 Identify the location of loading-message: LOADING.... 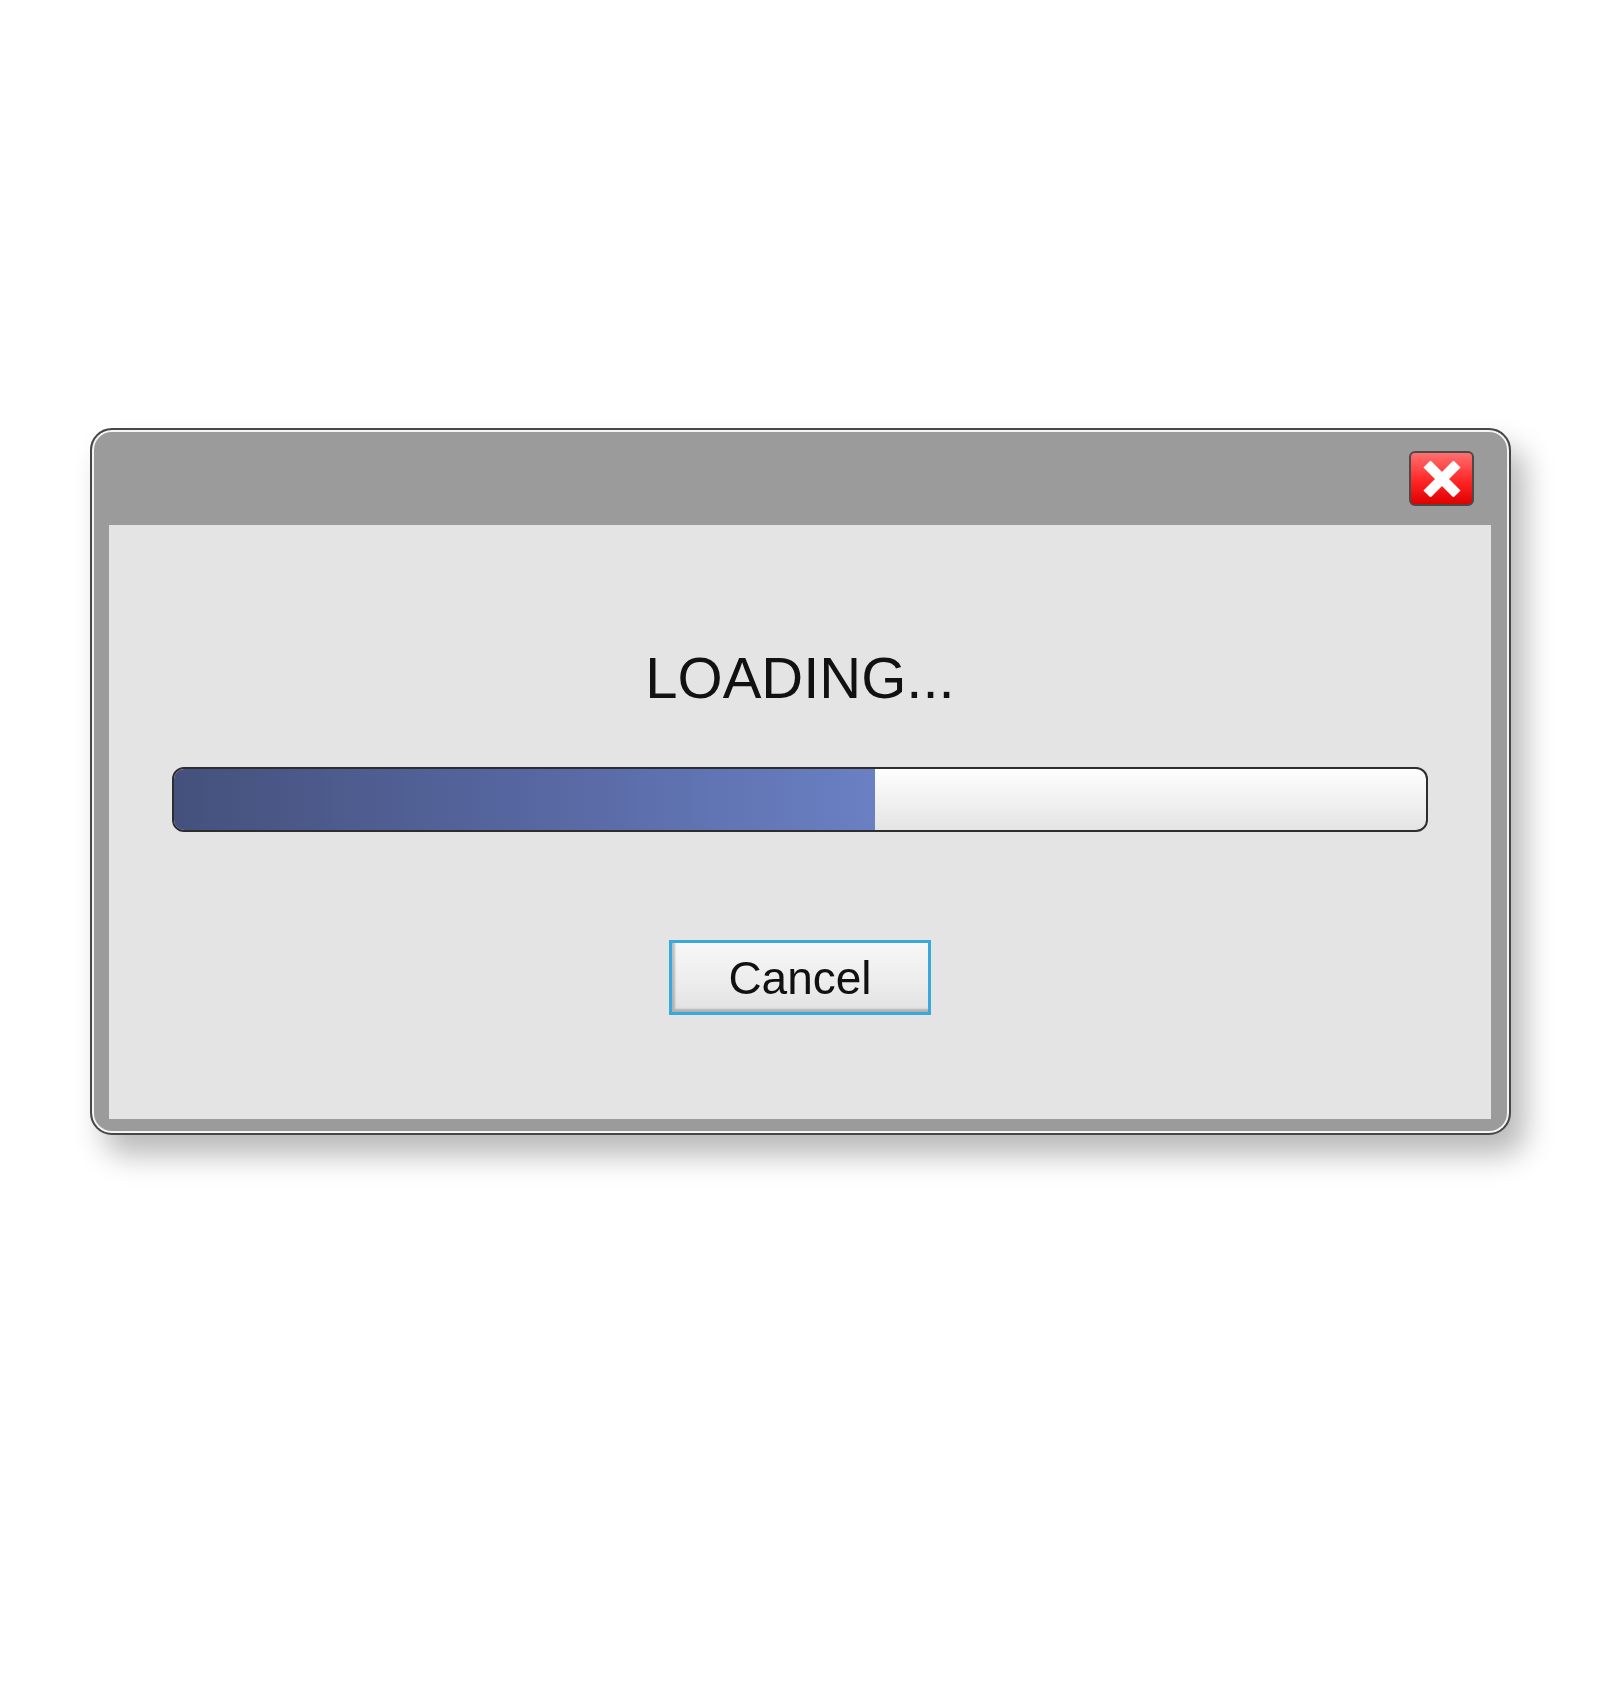
(800, 678).